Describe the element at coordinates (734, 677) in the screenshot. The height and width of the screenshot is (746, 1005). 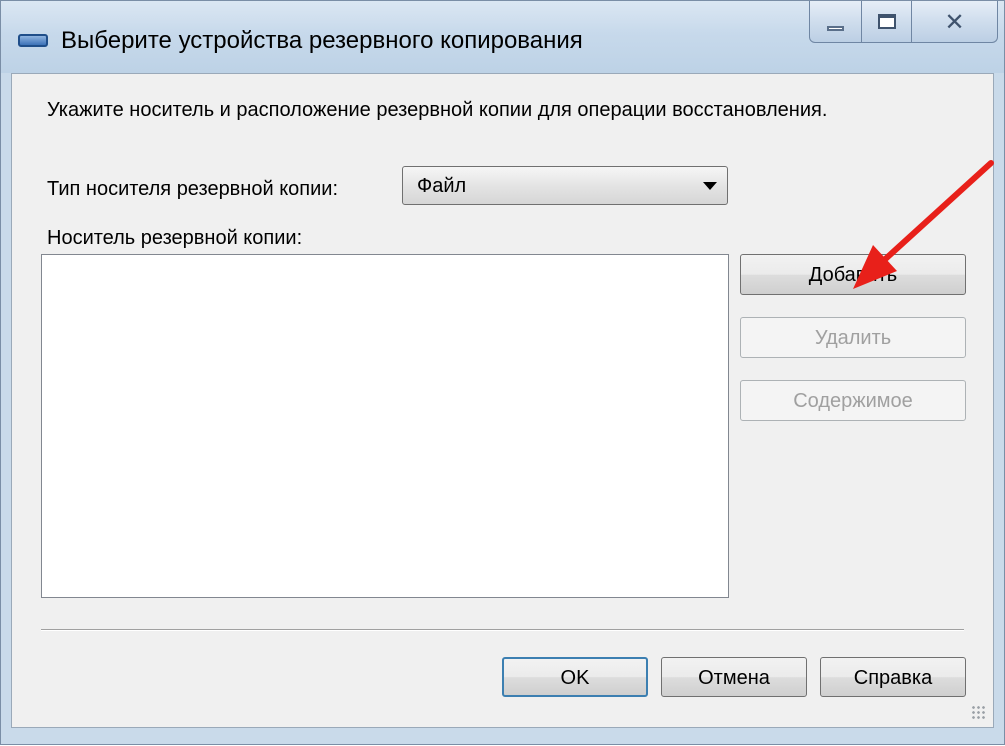
I see `cancel-button: Отмена` at that location.